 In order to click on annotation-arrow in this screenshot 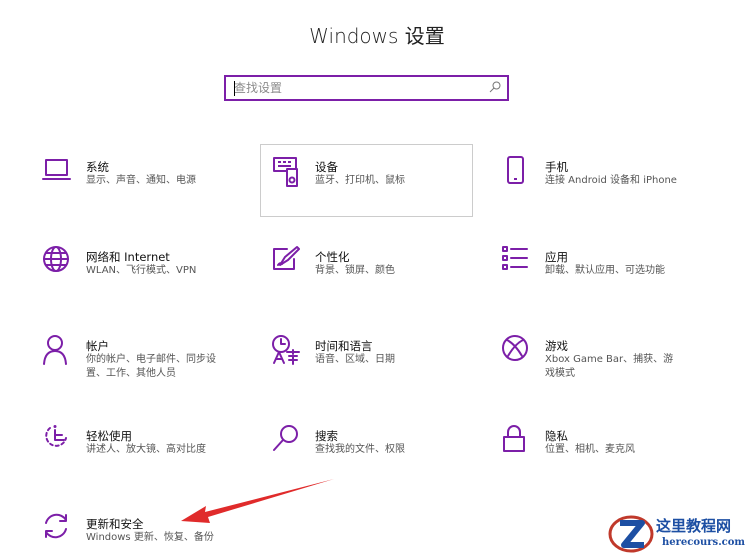, I will do `click(257, 501)`.